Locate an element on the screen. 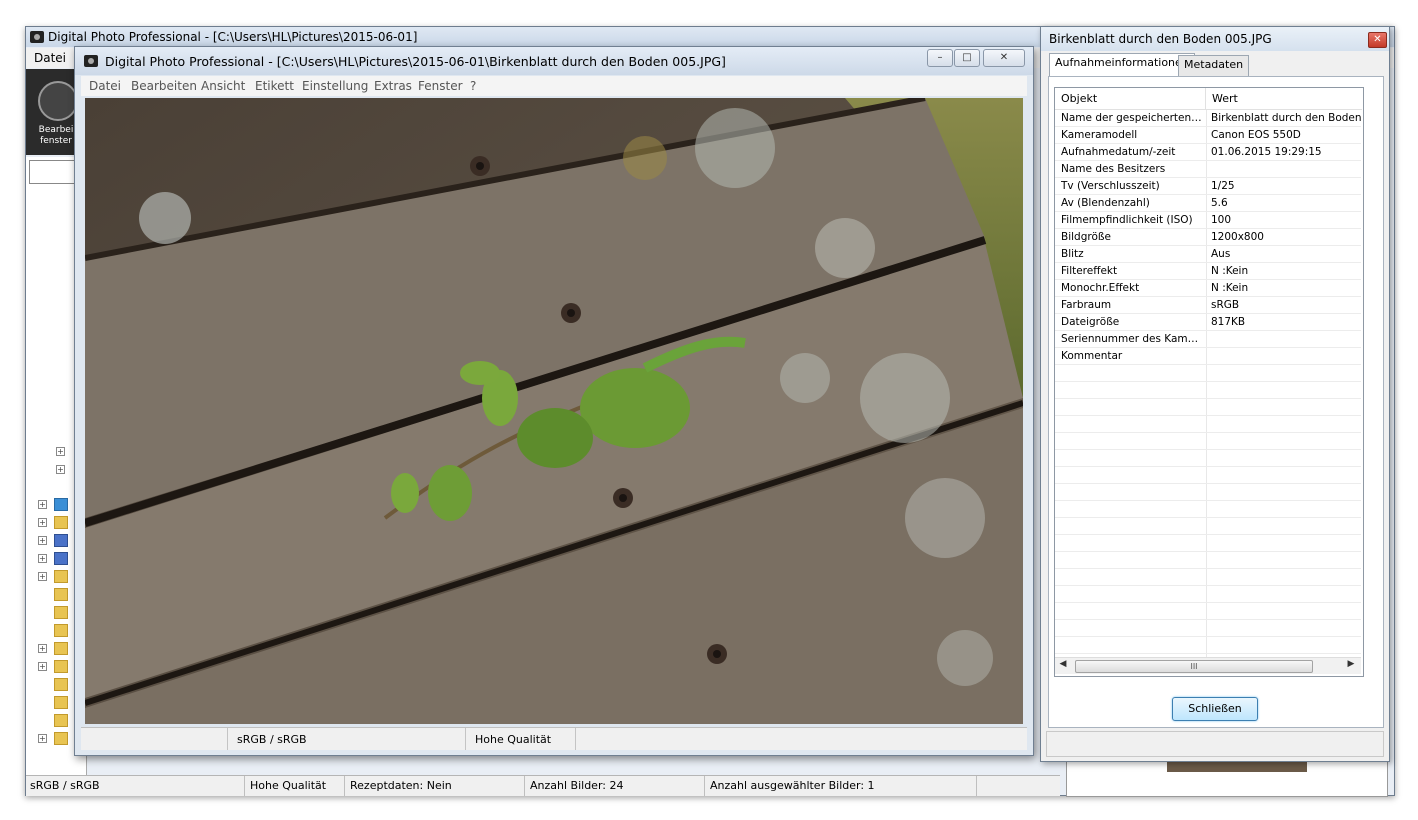 Image resolution: width=1418 pixels, height=820 pixels. status-selected-count: Anzahl ausgewählter Bilder: 1 is located at coordinates (792, 785).